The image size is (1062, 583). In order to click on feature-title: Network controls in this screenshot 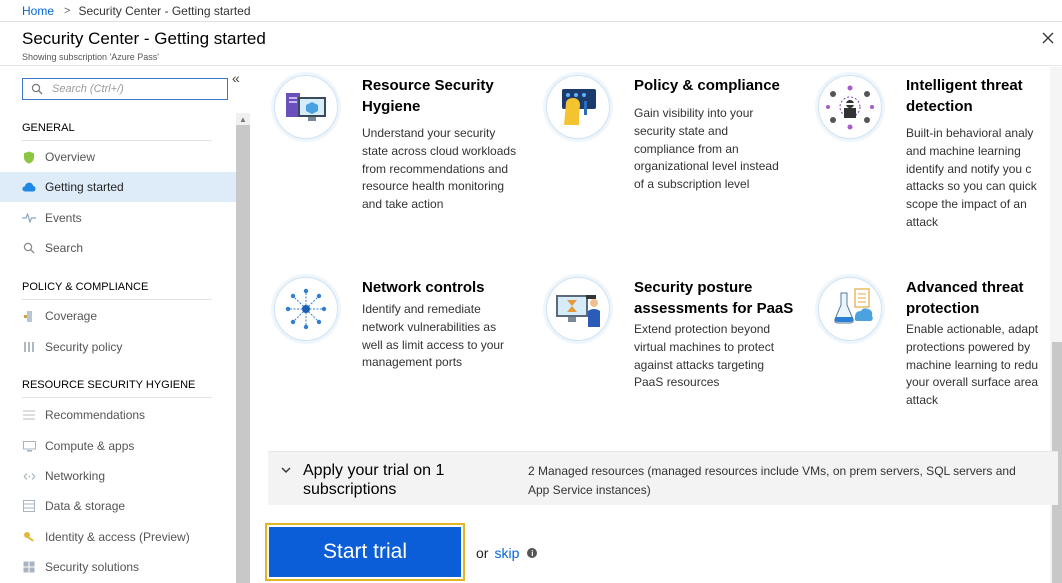, I will do `click(423, 287)`.